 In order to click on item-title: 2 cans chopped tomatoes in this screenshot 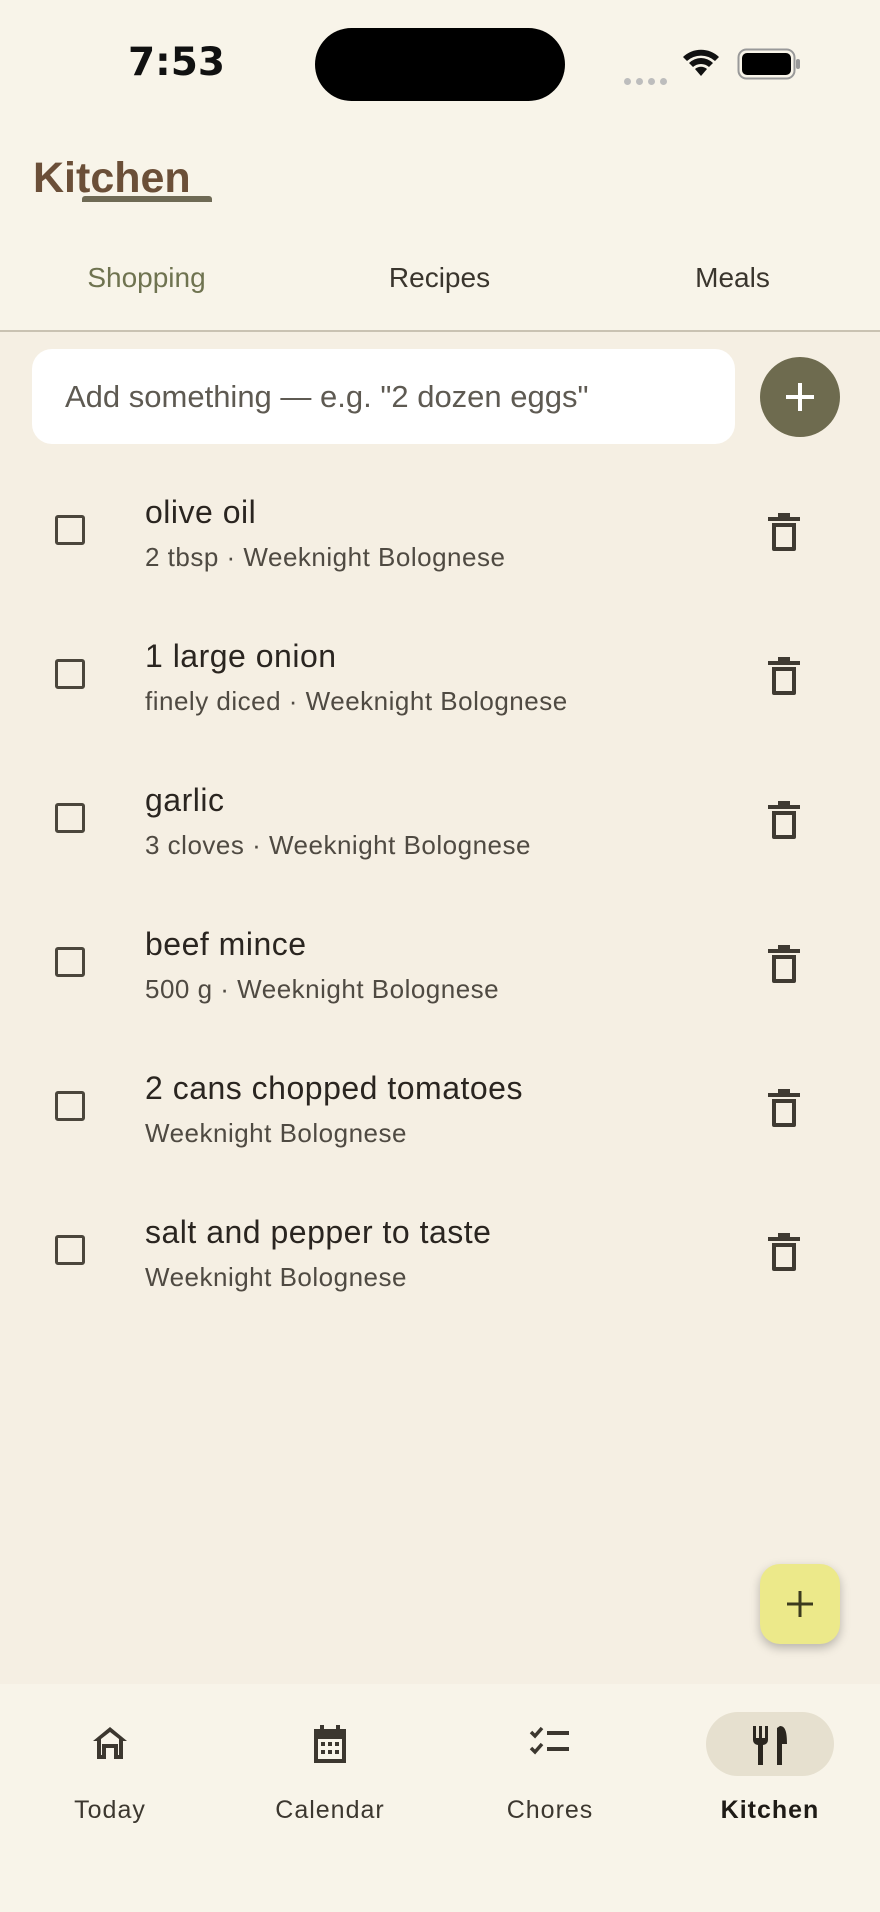, I will do `click(334, 1088)`.